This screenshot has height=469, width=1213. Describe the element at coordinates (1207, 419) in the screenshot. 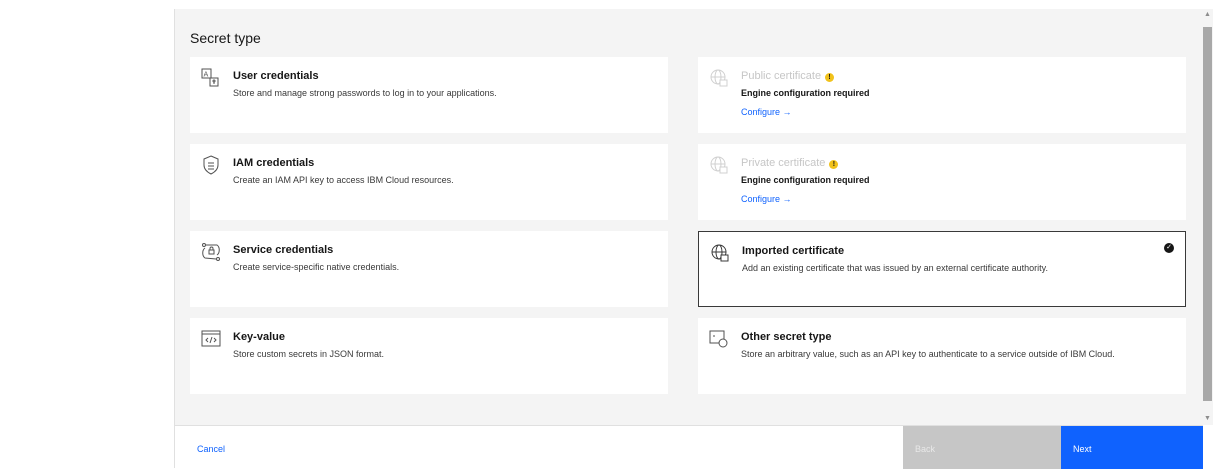

I see `scroll-down-arrow-icon: ▼` at that location.